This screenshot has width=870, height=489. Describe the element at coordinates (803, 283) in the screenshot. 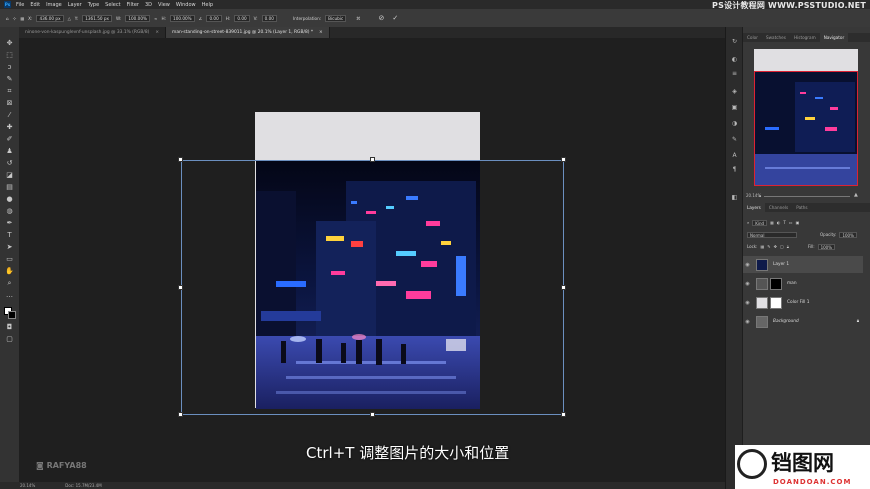

I see `layer-row-man: ◉ man` at that location.